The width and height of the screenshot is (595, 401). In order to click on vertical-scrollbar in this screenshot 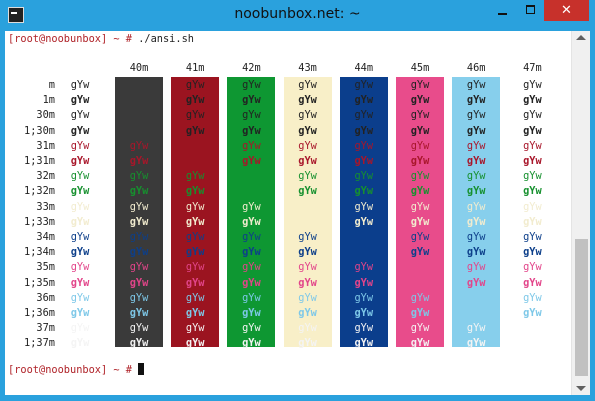, I will do `click(580, 213)`.